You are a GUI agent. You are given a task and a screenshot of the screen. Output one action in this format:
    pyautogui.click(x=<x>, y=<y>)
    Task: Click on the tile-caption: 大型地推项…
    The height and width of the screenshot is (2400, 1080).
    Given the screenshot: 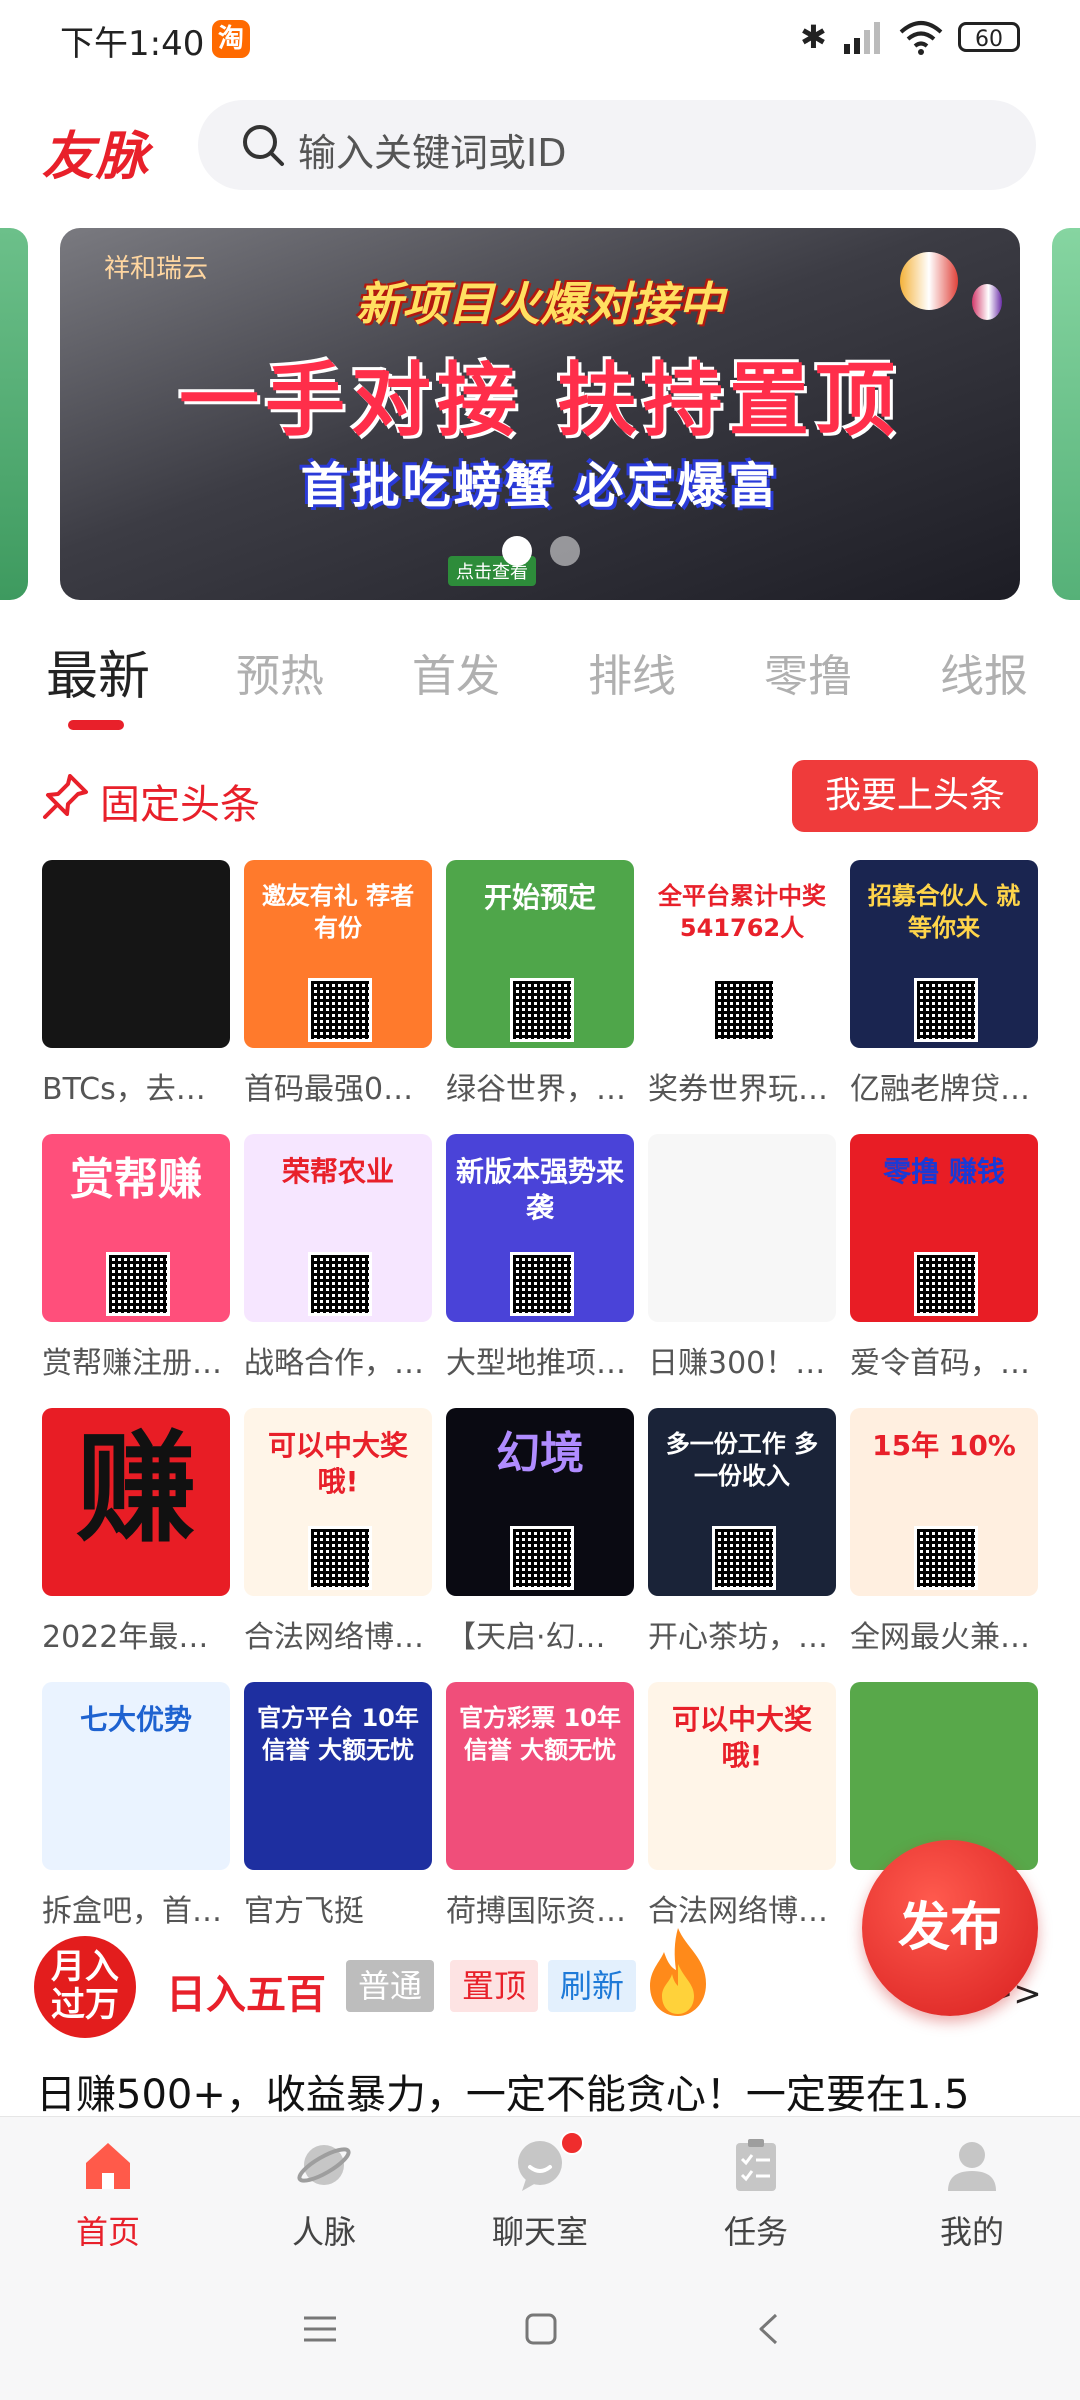 What is the action you would take?
    pyautogui.click(x=542, y=1360)
    